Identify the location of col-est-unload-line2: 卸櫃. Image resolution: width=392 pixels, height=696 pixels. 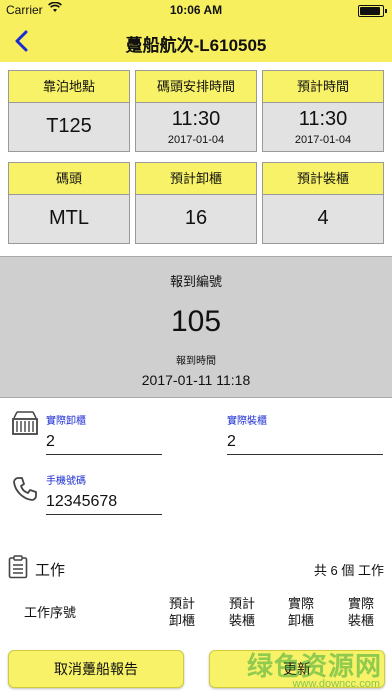
(181, 620).